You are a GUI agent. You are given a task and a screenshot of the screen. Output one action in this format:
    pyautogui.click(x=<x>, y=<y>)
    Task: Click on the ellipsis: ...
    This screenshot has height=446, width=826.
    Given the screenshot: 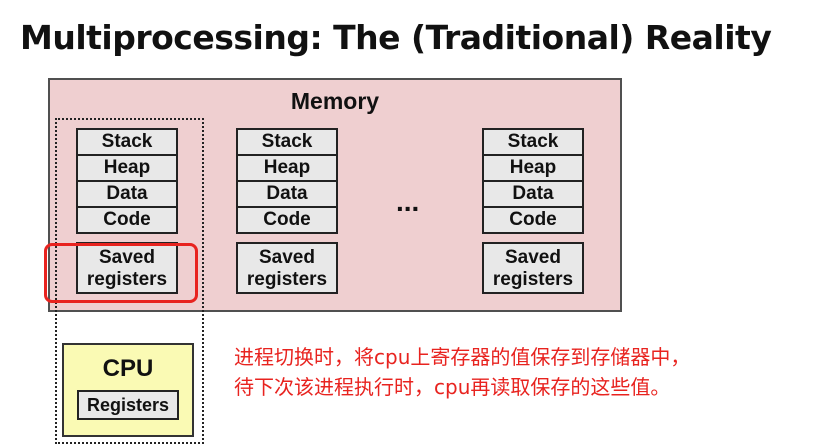 What is the action you would take?
    pyautogui.click(x=408, y=201)
    